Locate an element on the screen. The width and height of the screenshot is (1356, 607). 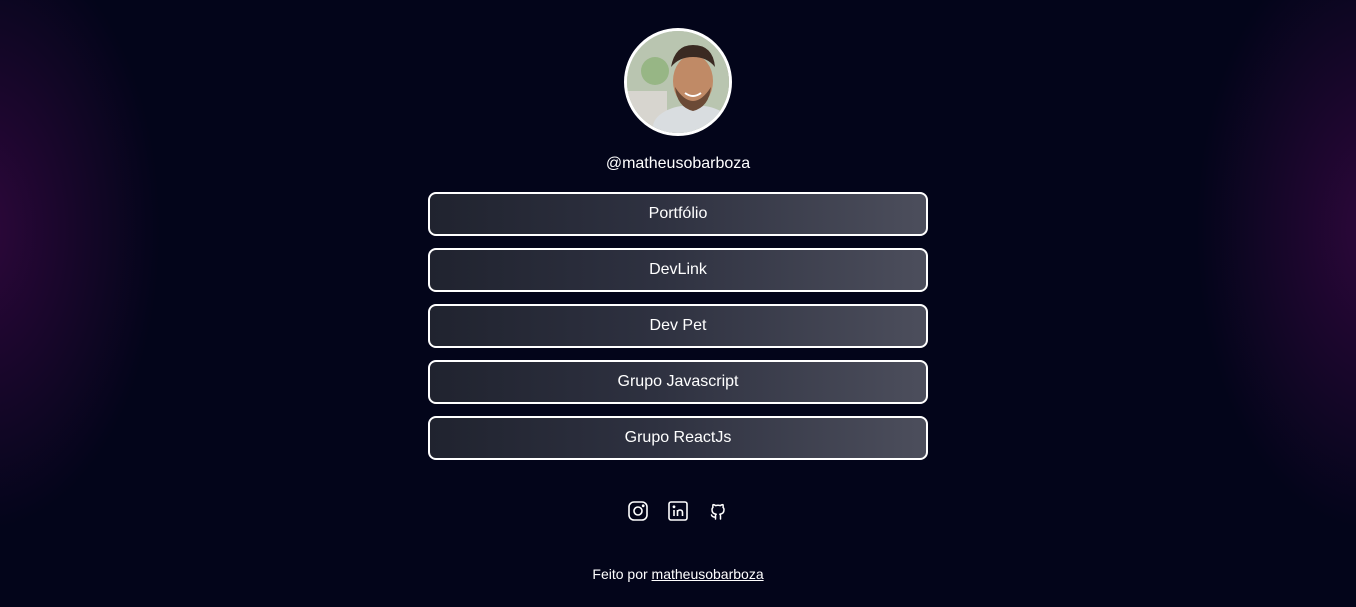
footer: Feito por matheusobarboza is located at coordinates (678, 574).